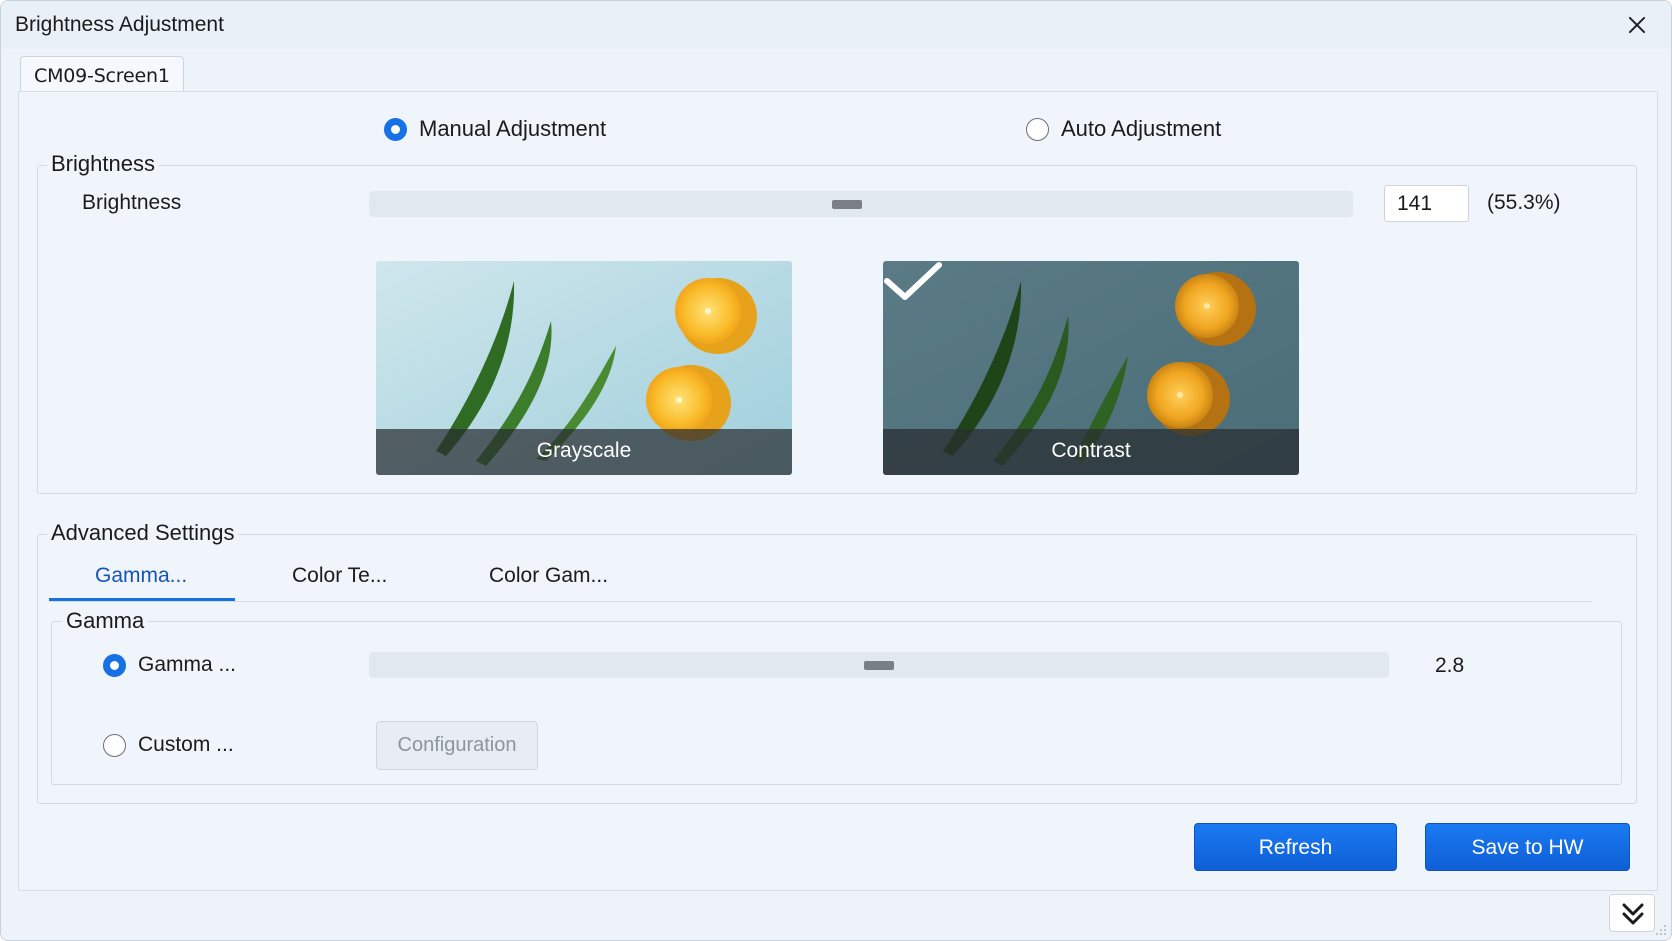 The width and height of the screenshot is (1672, 941). Describe the element at coordinates (847, 204) in the screenshot. I see `brightness-slider-handle` at that location.